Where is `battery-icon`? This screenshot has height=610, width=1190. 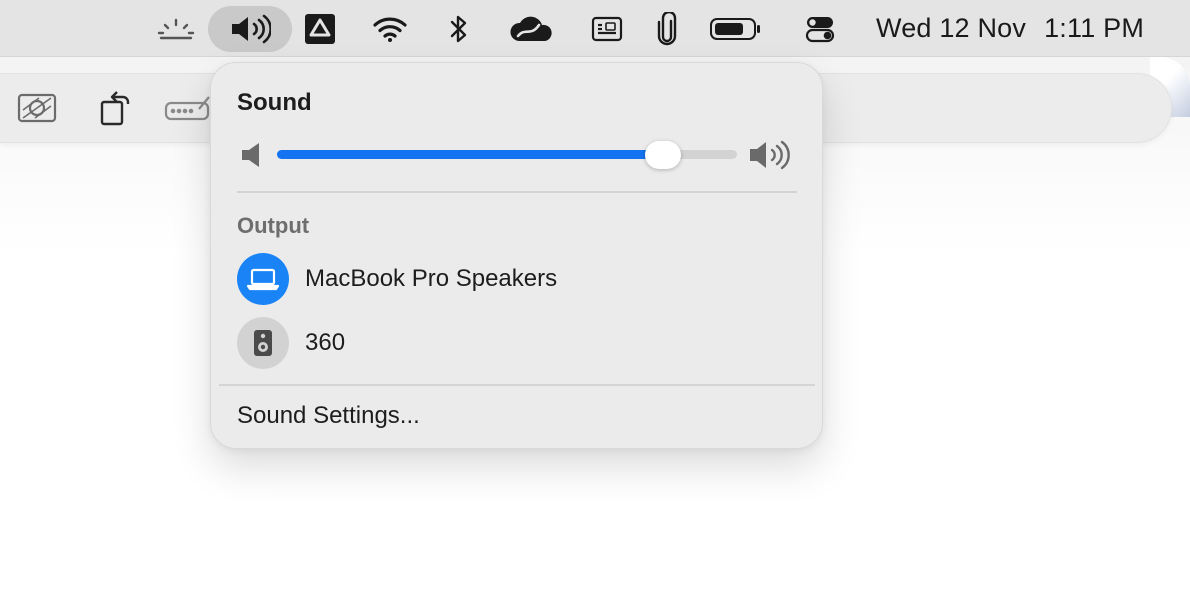
battery-icon is located at coordinates (735, 29).